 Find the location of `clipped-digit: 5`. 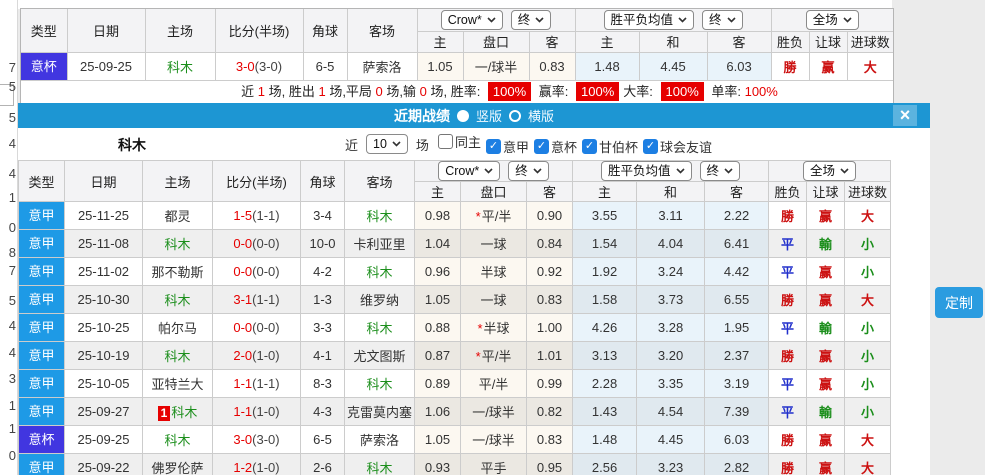

clipped-digit: 5 is located at coordinates (12, 300).